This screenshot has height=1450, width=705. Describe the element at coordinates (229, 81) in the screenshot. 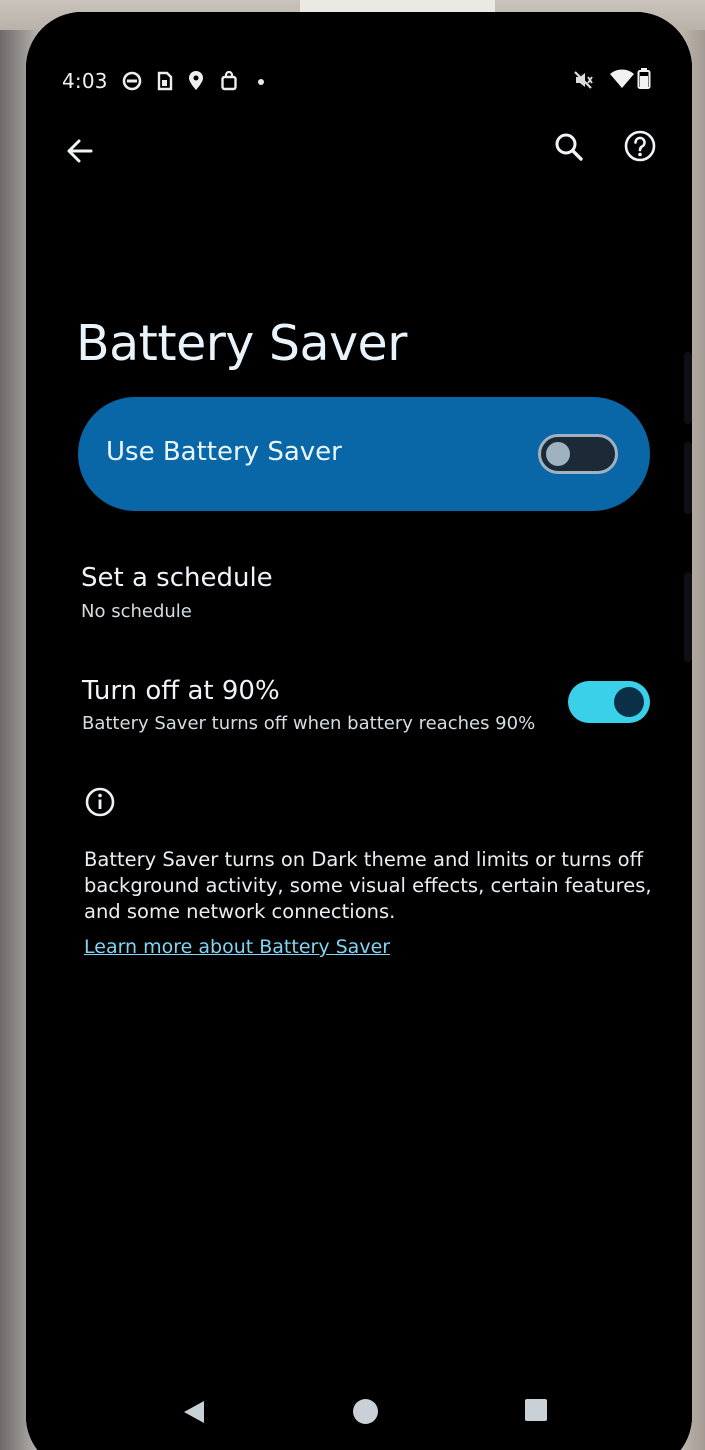

I see `shopping-bag-icon` at that location.